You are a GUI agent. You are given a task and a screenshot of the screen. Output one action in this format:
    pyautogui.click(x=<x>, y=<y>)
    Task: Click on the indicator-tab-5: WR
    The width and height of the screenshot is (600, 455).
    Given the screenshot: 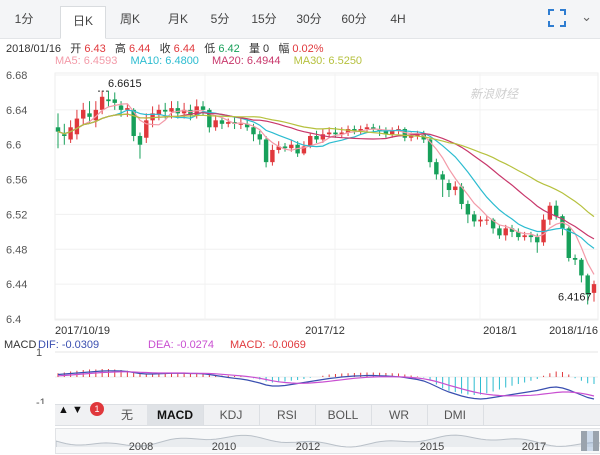 What is the action you would take?
    pyautogui.click(x=399, y=415)
    